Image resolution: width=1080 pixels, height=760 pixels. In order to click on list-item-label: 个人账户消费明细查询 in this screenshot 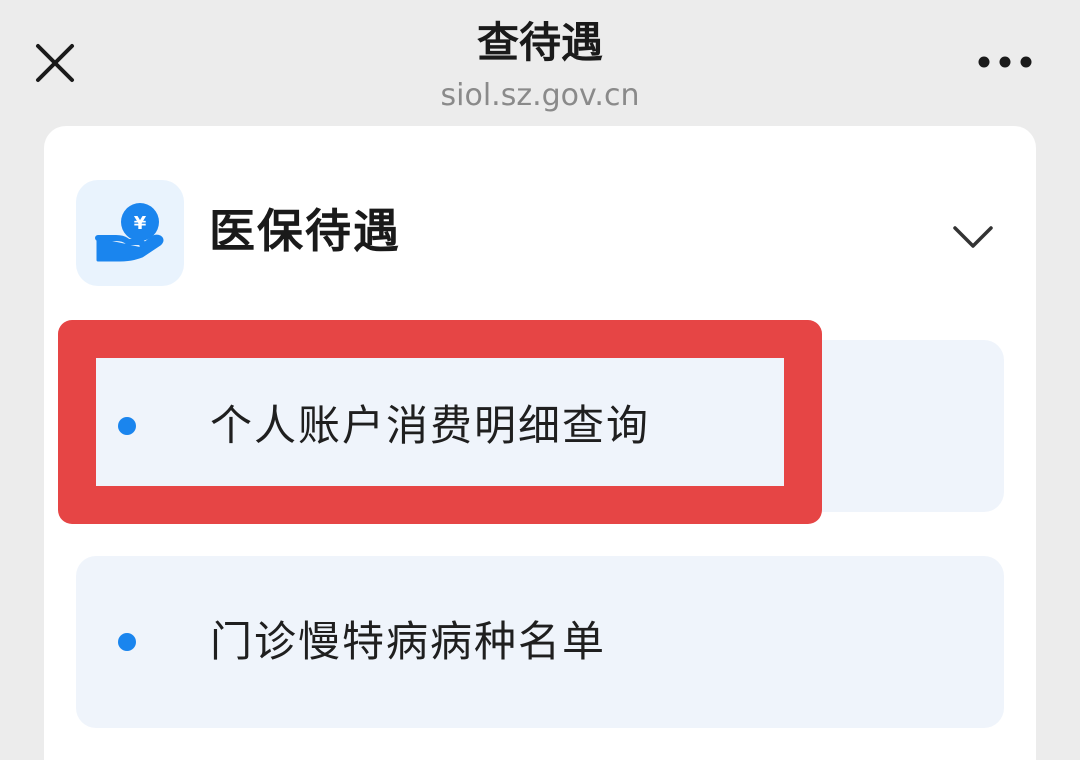, I will do `click(430, 425)`.